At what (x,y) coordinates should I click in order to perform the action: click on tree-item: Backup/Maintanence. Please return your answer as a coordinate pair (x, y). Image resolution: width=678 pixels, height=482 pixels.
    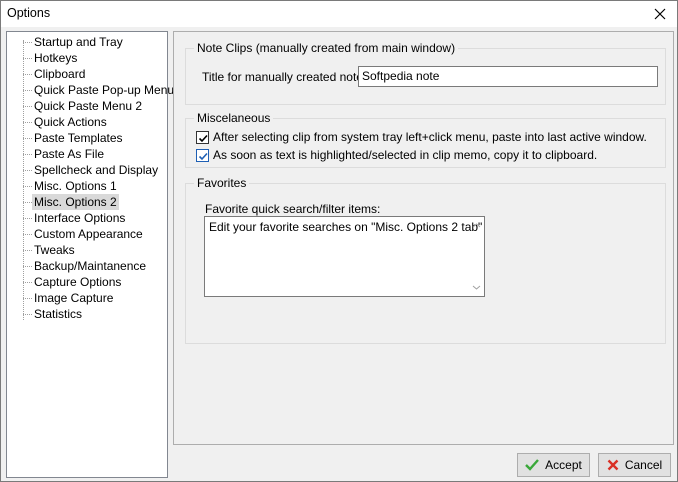
    Looking at the image, I should click on (87, 266).